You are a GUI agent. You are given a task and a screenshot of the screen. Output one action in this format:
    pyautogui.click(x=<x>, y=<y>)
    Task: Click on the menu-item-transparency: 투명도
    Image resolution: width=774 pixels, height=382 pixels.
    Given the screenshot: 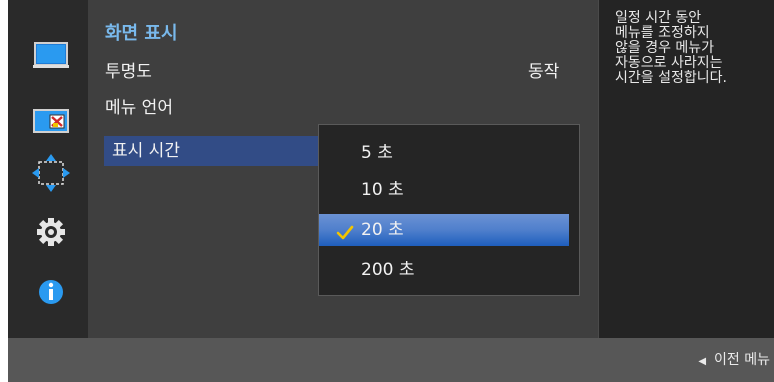 What is the action you would take?
    pyautogui.click(x=128, y=72)
    